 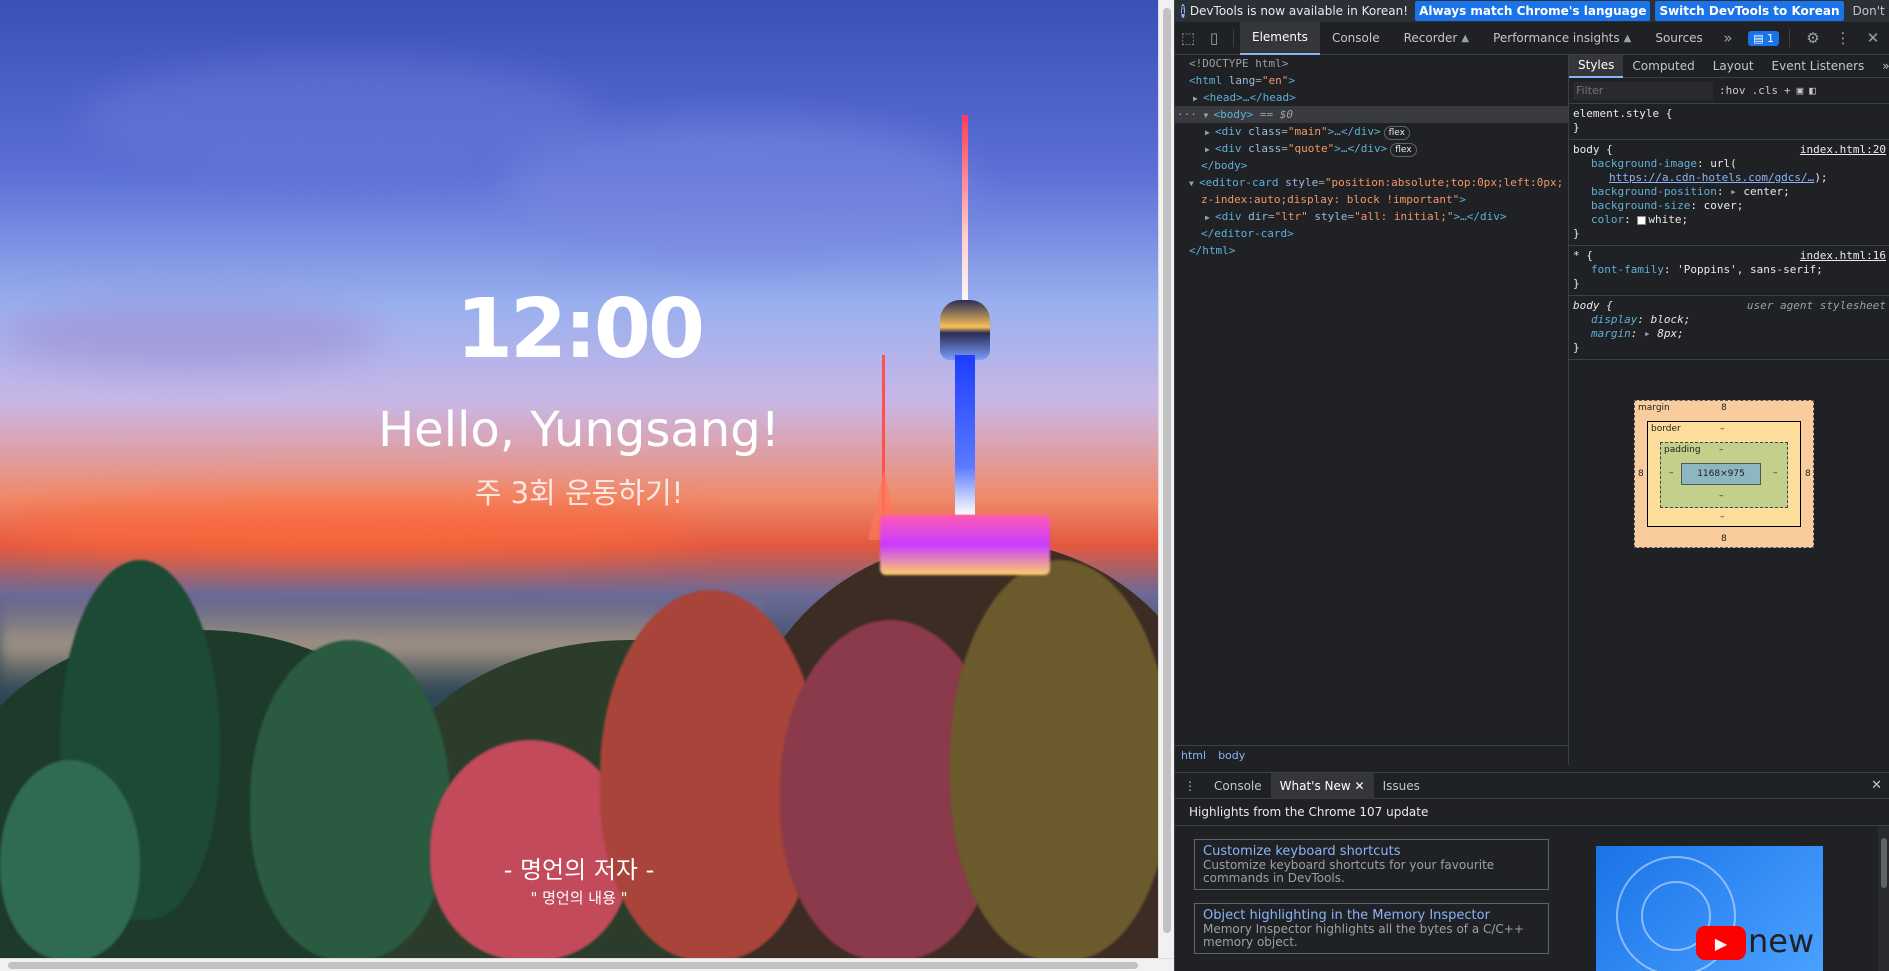 What do you see at coordinates (1371, 165) in the screenshot?
I see `dom-node: </body>` at bounding box center [1371, 165].